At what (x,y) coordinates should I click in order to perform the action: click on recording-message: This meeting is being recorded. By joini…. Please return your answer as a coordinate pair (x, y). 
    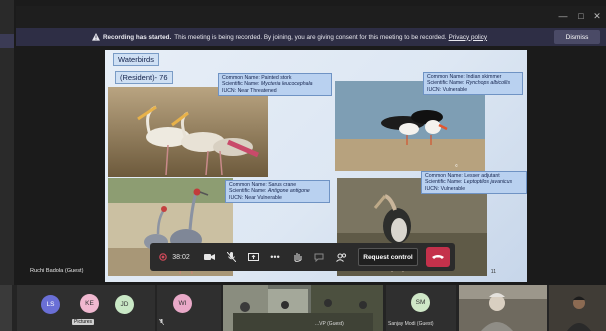
    Looking at the image, I should click on (310, 37).